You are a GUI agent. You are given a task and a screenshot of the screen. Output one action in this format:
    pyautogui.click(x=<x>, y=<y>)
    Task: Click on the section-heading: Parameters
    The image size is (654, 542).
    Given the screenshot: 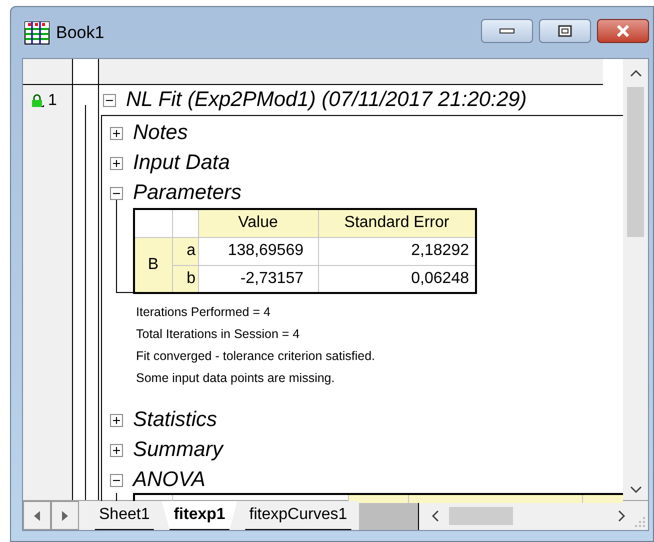 What is the action you would take?
    pyautogui.click(x=187, y=193)
    